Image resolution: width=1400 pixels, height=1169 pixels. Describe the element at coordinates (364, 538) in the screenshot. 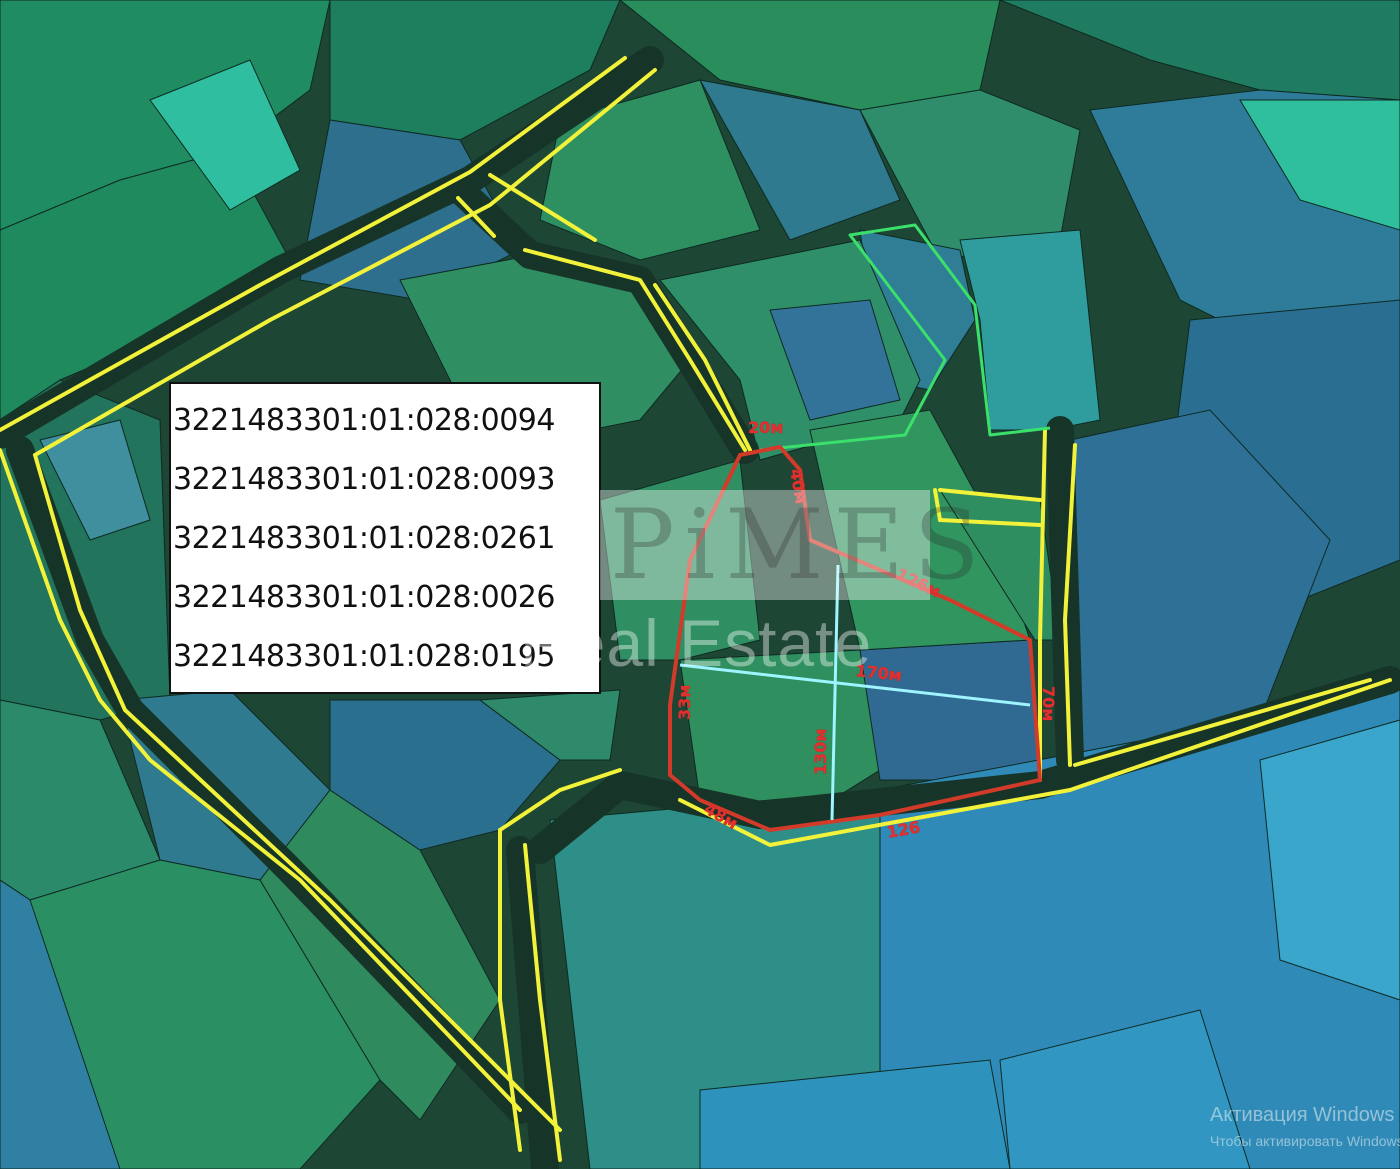

I see `cadastral-number: 3221483301:01:028:0261` at that location.